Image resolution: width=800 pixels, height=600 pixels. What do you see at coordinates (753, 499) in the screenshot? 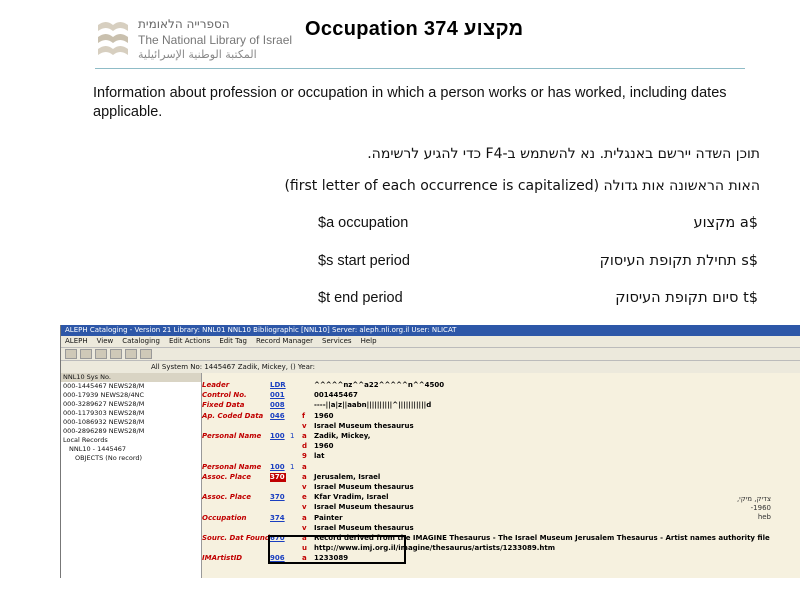
I see `hebrew-name-line: צדיק, מיקי,` at bounding box center [753, 499].